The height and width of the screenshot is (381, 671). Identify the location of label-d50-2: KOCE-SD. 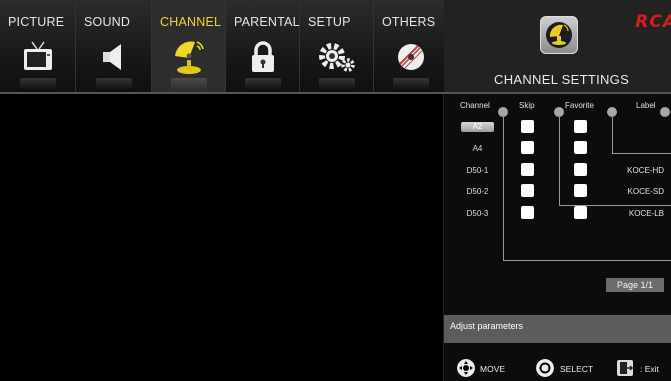
(645, 191).